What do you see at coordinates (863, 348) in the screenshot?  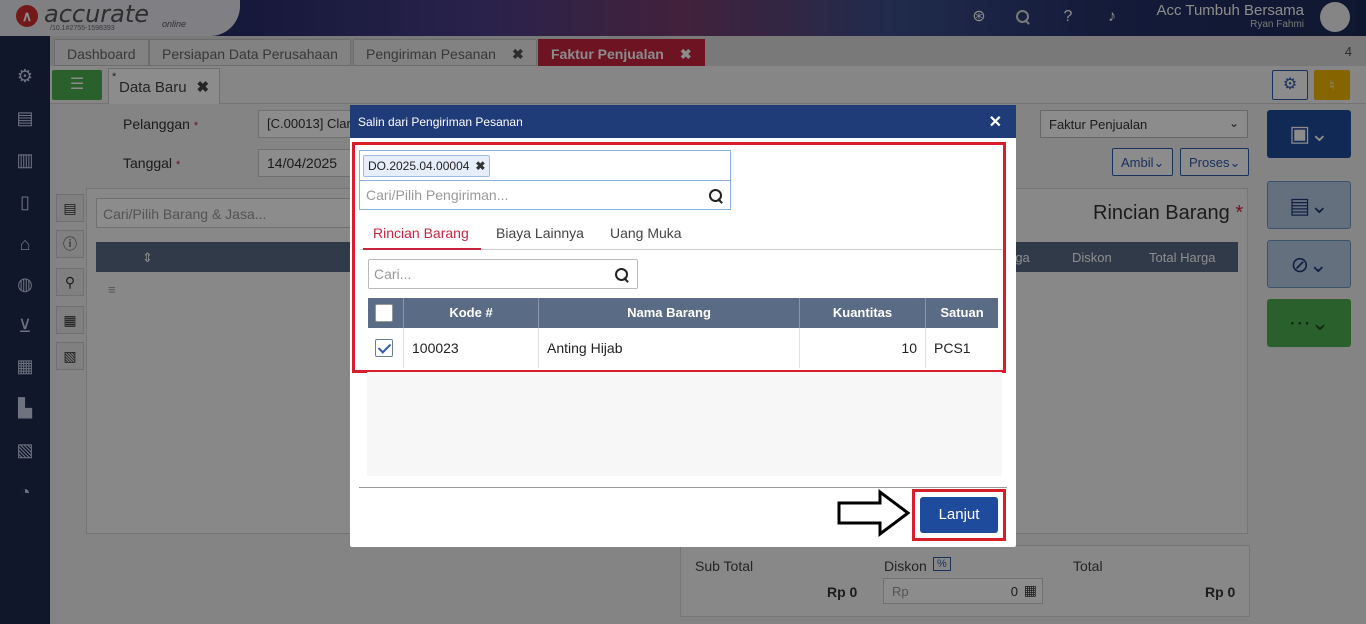 I see `cell-qty: 10` at bounding box center [863, 348].